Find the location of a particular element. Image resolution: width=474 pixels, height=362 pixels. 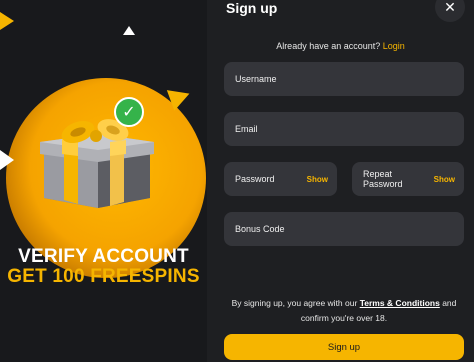

verified-check-icon: ✓ is located at coordinates (129, 112).